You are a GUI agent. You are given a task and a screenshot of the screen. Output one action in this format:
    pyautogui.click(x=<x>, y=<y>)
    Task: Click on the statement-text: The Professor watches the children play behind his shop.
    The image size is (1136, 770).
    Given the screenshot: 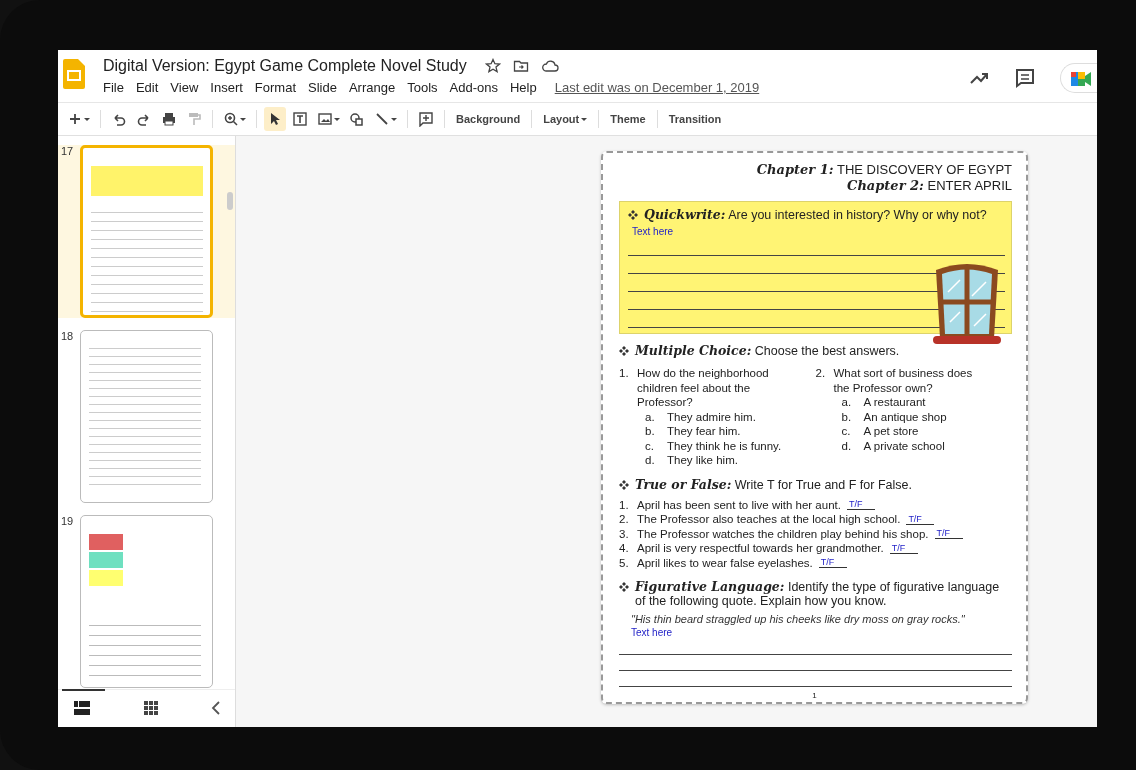 What is the action you would take?
    pyautogui.click(x=783, y=534)
    